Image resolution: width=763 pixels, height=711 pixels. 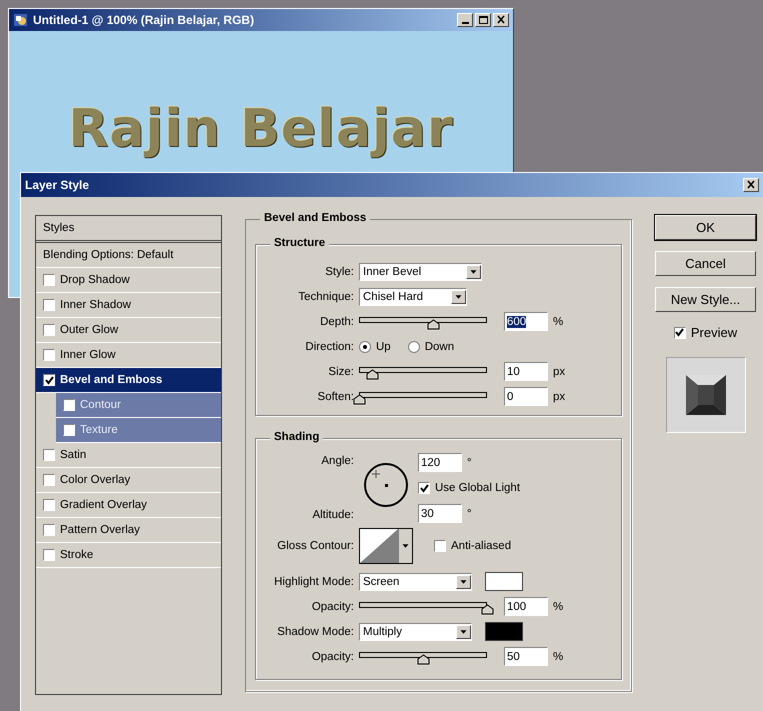 I want to click on number-field: 50, so click(x=526, y=656).